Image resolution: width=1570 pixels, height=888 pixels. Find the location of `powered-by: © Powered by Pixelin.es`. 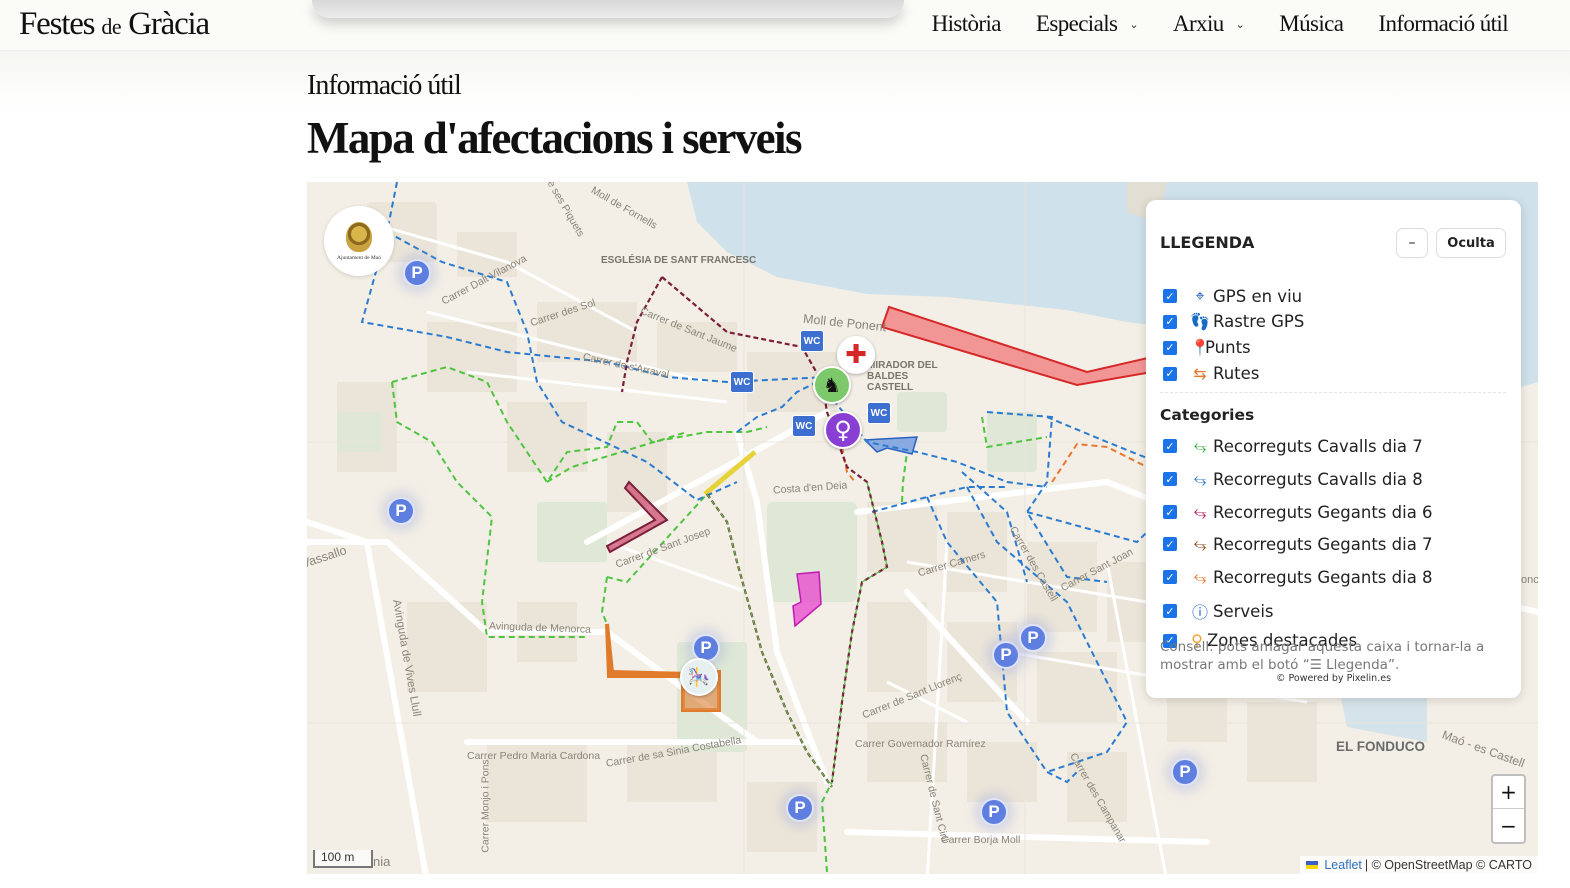

powered-by: © Powered by Pixelin.es is located at coordinates (1333, 678).